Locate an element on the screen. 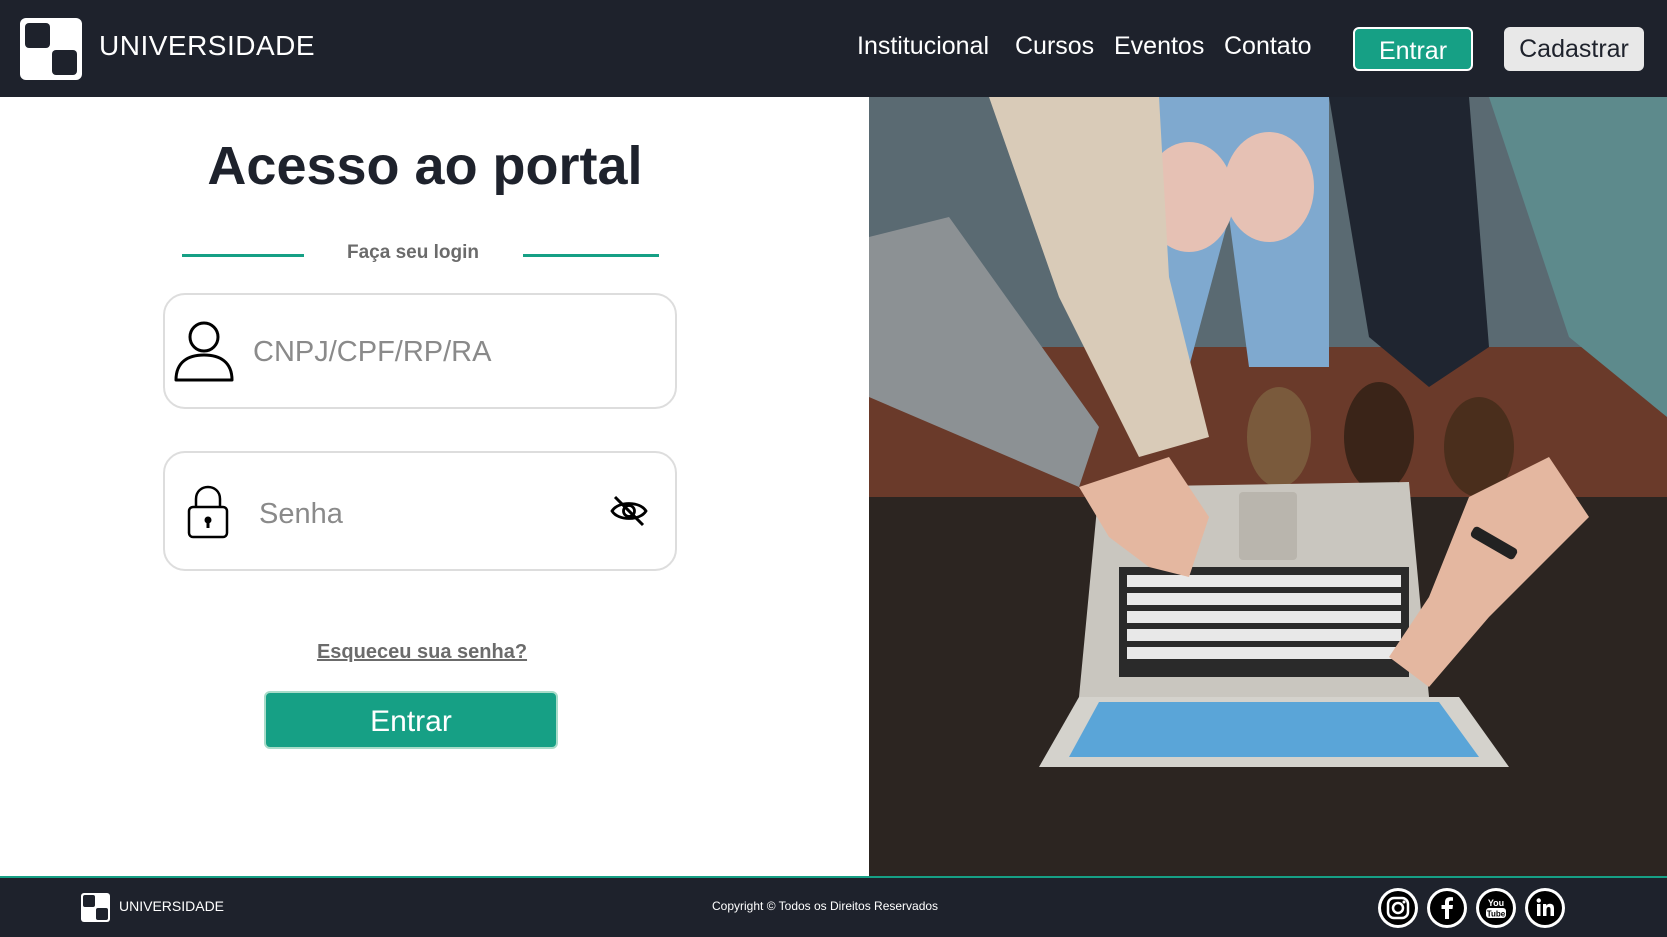 The height and width of the screenshot is (937, 1667). page-title: Acesso ao portal is located at coordinates (425, 166).